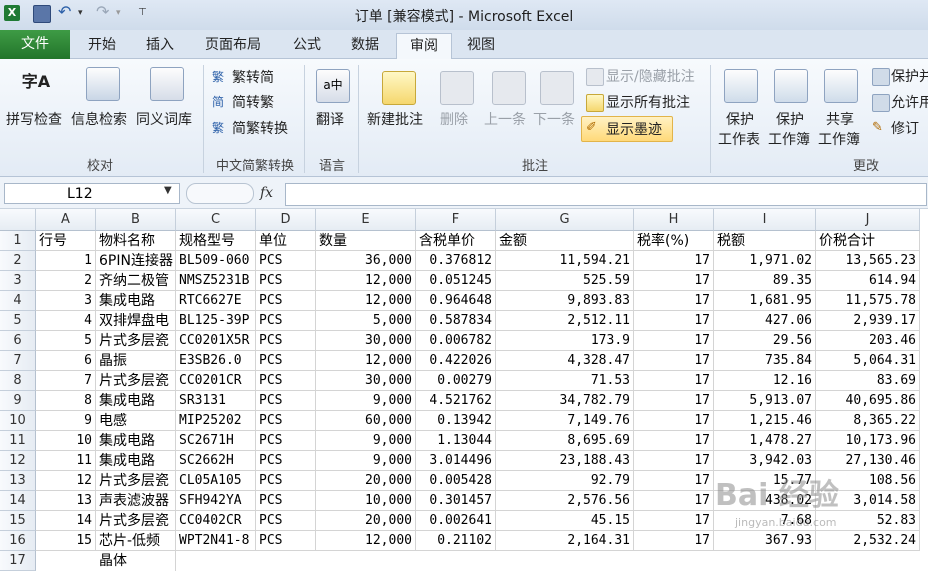 The height and width of the screenshot is (571, 928). Describe the element at coordinates (565, 281) in the screenshot. I see `grid-cell: 525.59` at that location.